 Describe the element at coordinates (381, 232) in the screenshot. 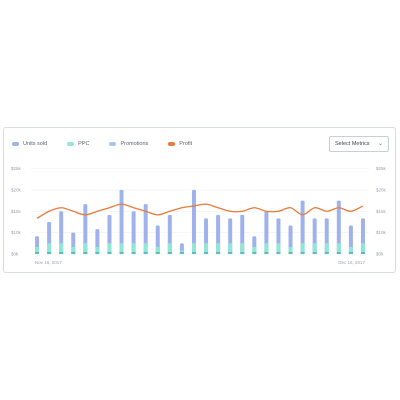

I see `y-tick-label-right: $10k` at that location.